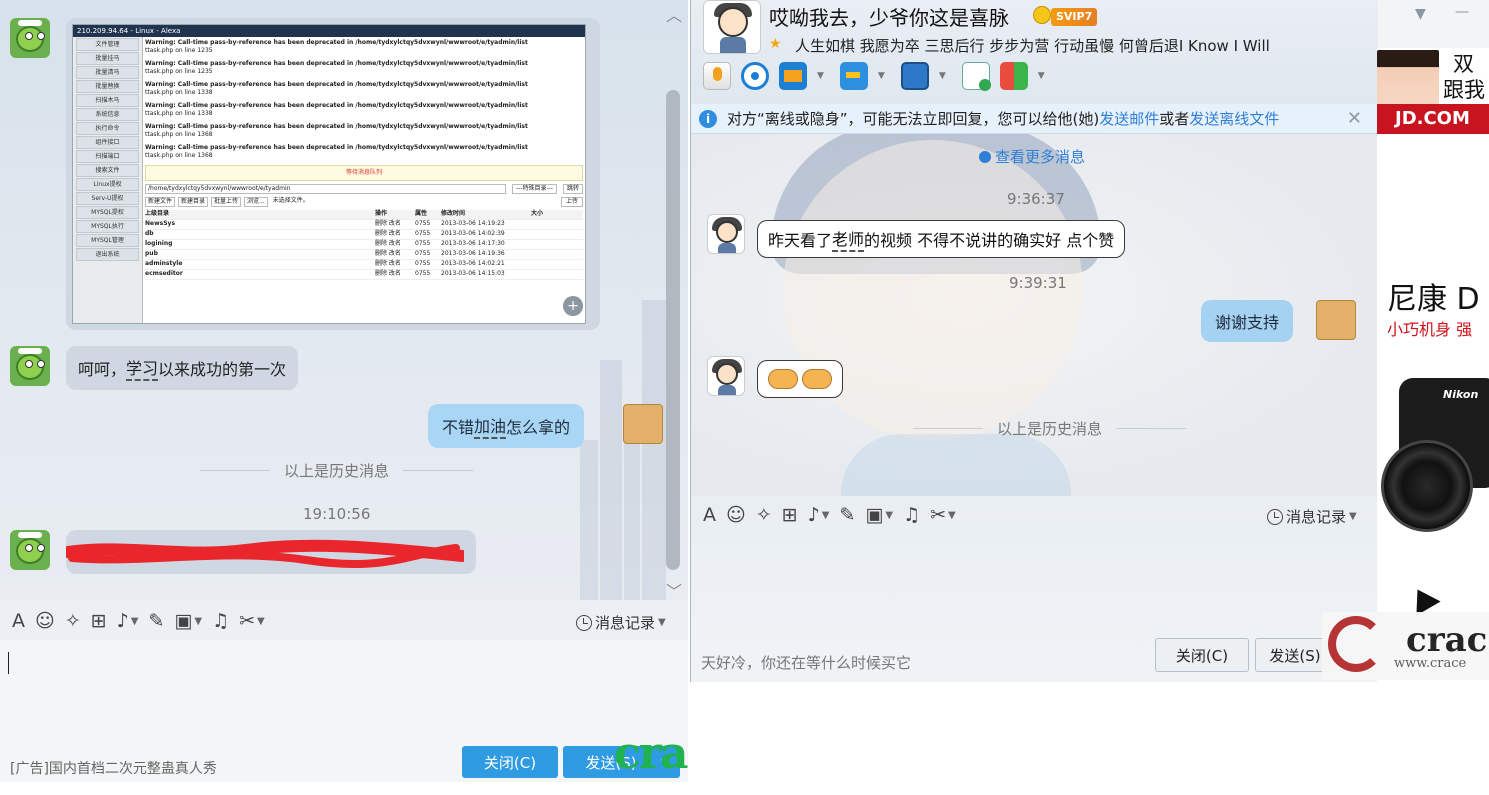 The height and width of the screenshot is (795, 1489). I want to click on thumb-table-row: pub 删除 改名 0755 2013-03-06 14:19:36, so click(364, 255).